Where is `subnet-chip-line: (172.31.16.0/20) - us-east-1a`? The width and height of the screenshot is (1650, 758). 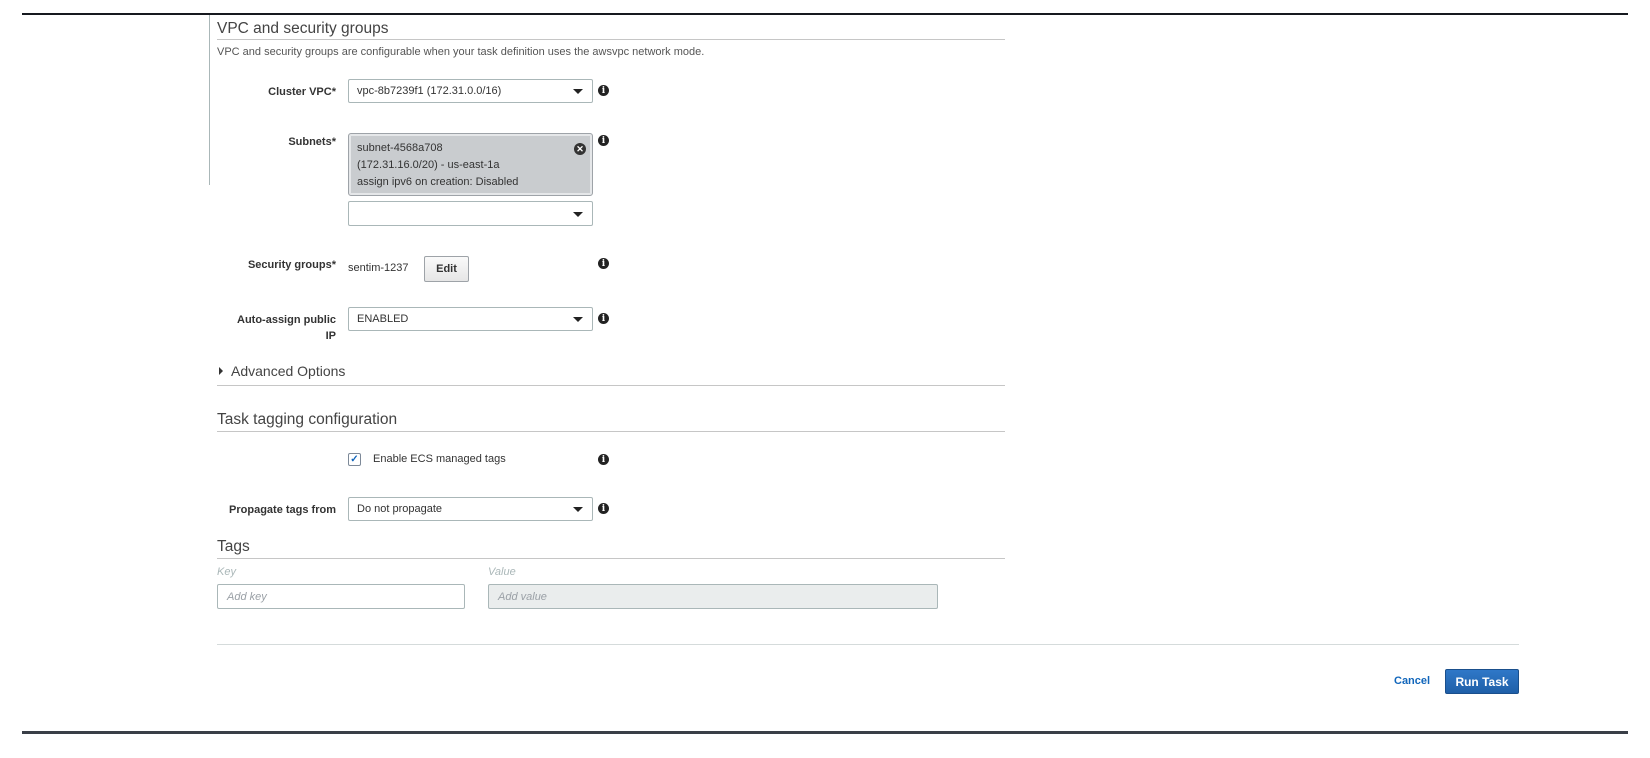 subnet-chip-line: (172.31.16.0/20) - us-east-1a is located at coordinates (428, 165).